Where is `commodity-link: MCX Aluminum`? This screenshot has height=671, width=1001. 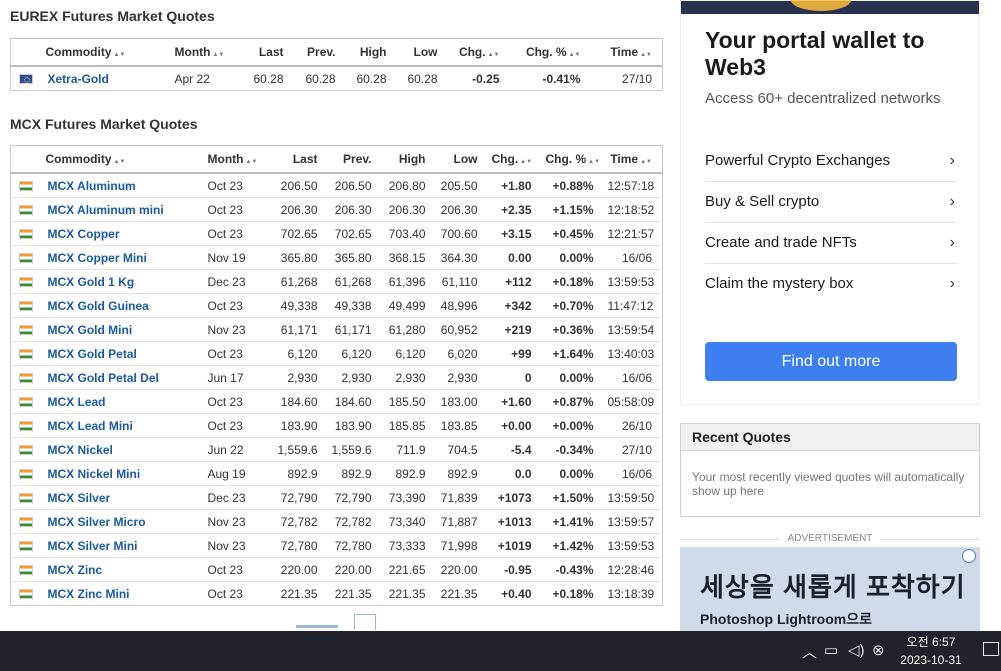 commodity-link: MCX Aluminum is located at coordinates (122, 185).